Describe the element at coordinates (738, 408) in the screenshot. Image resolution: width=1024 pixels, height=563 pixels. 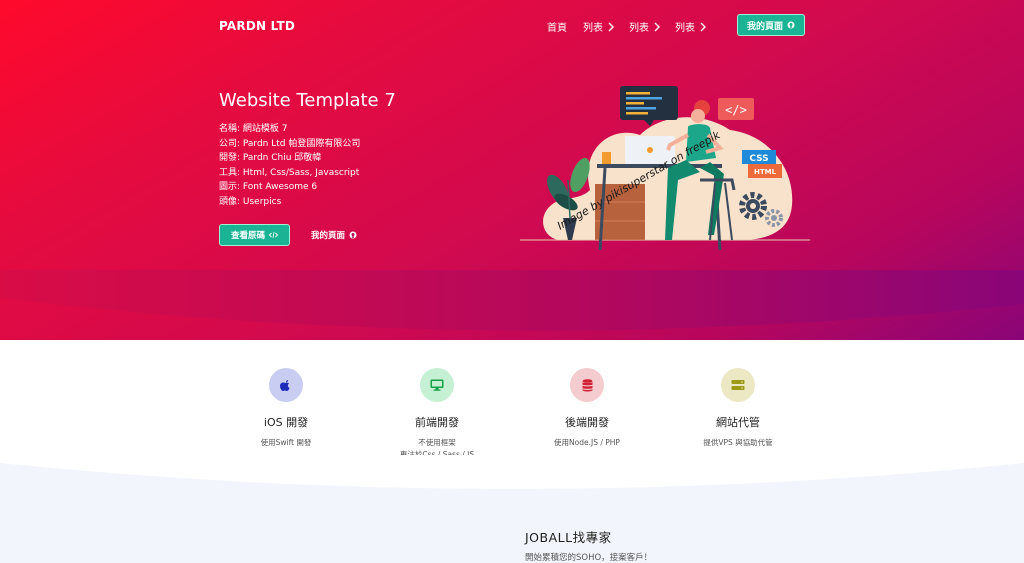
I see `service-hosting: 網站代管 提供VPS 與協助代管` at that location.